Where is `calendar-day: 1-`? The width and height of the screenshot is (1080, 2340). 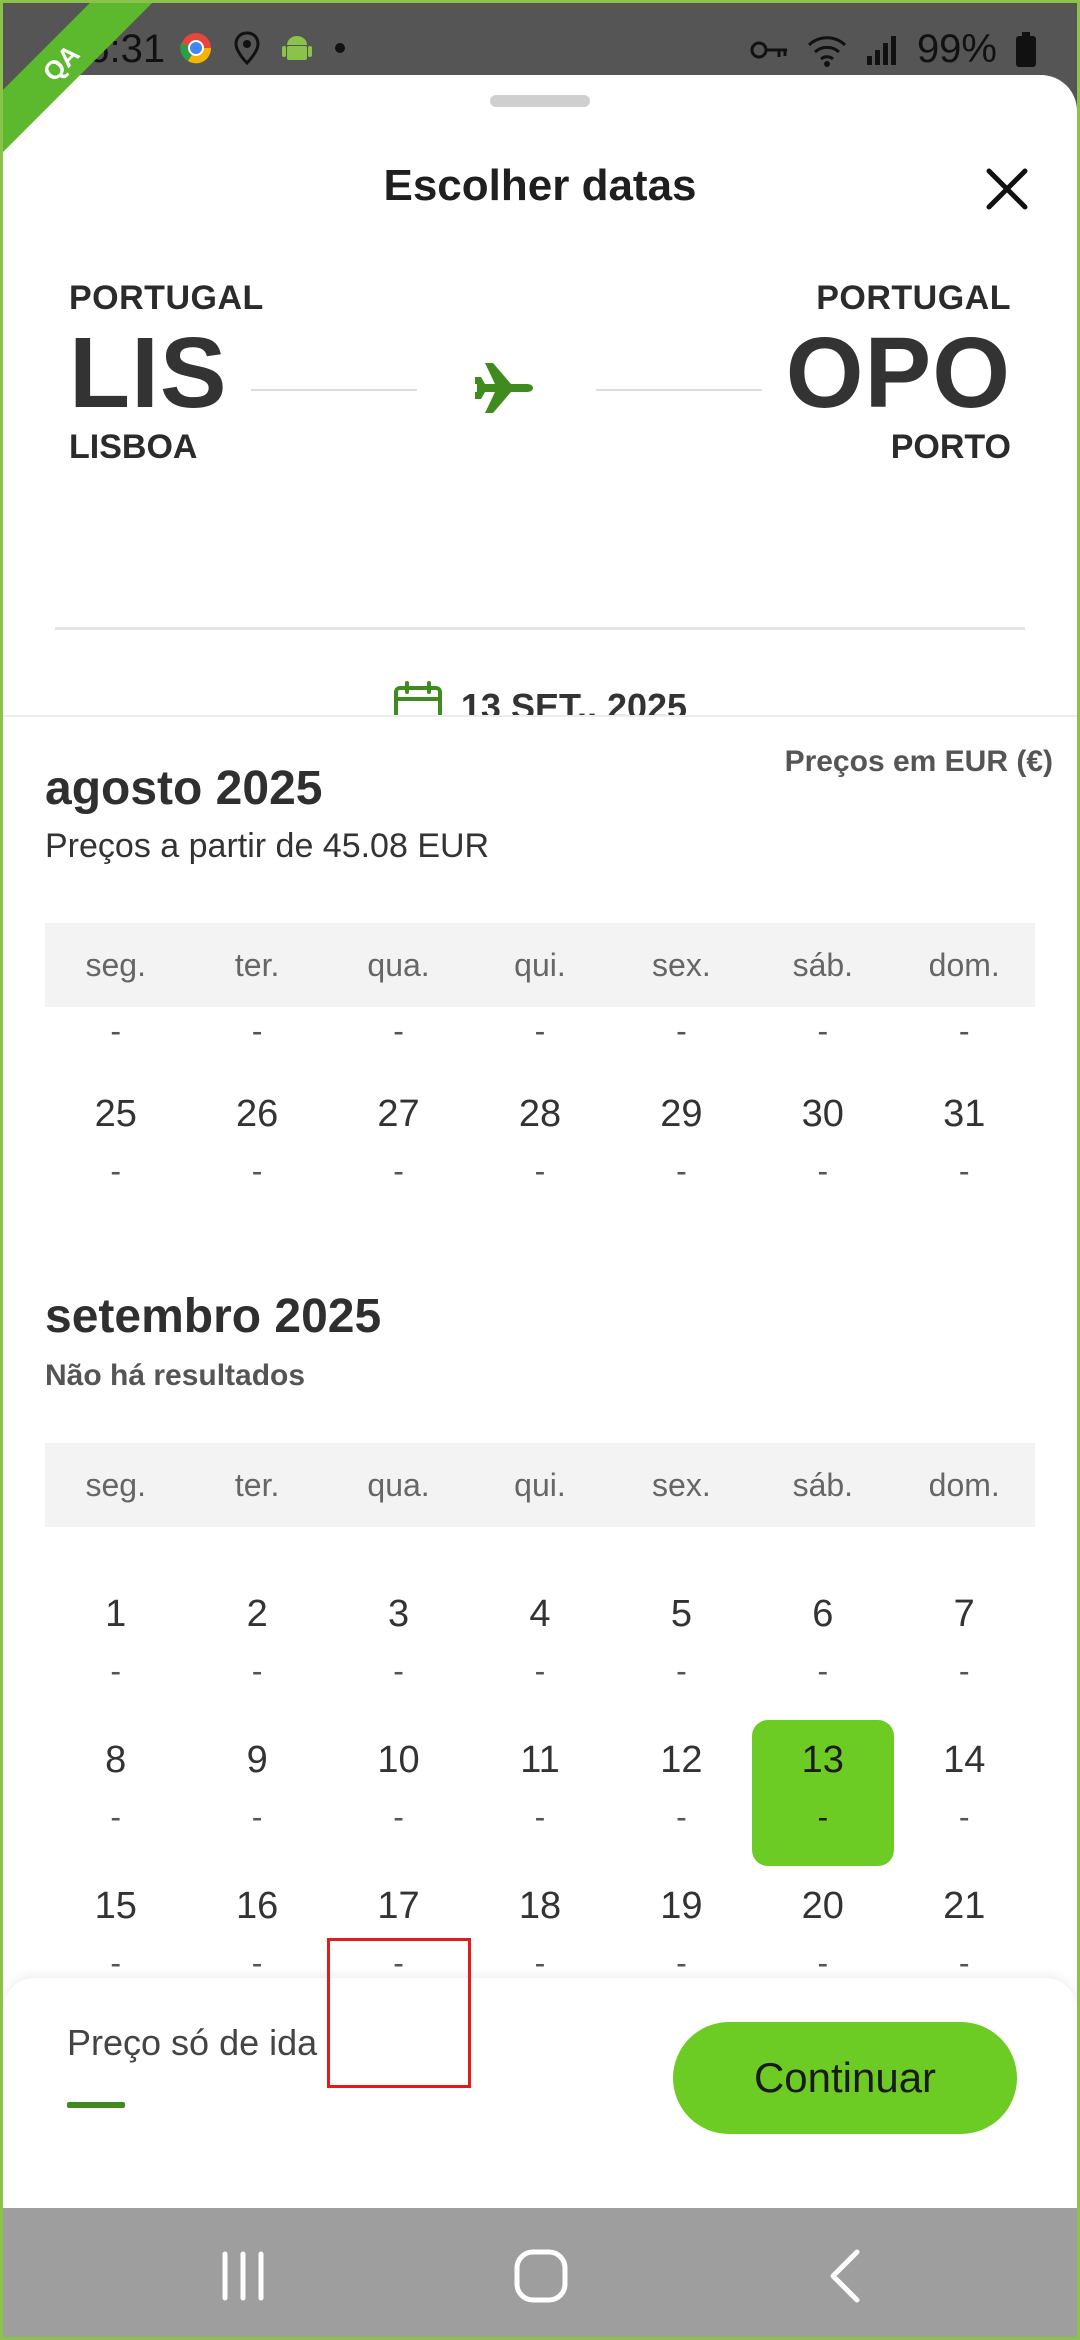 calendar-day: 1- is located at coordinates (115, 1647).